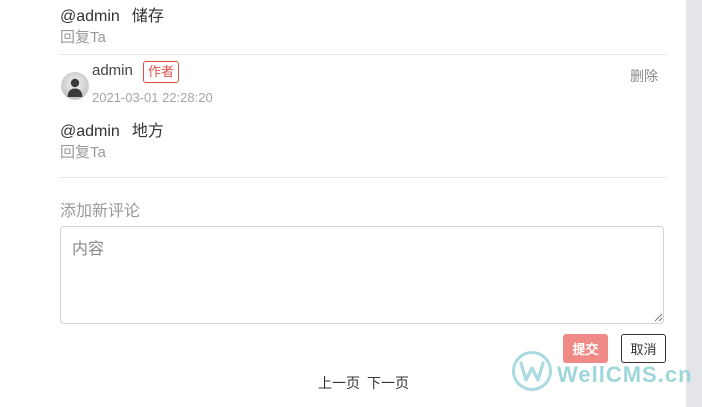  What do you see at coordinates (147, 131) in the screenshot?
I see `comment-text: 地方` at bounding box center [147, 131].